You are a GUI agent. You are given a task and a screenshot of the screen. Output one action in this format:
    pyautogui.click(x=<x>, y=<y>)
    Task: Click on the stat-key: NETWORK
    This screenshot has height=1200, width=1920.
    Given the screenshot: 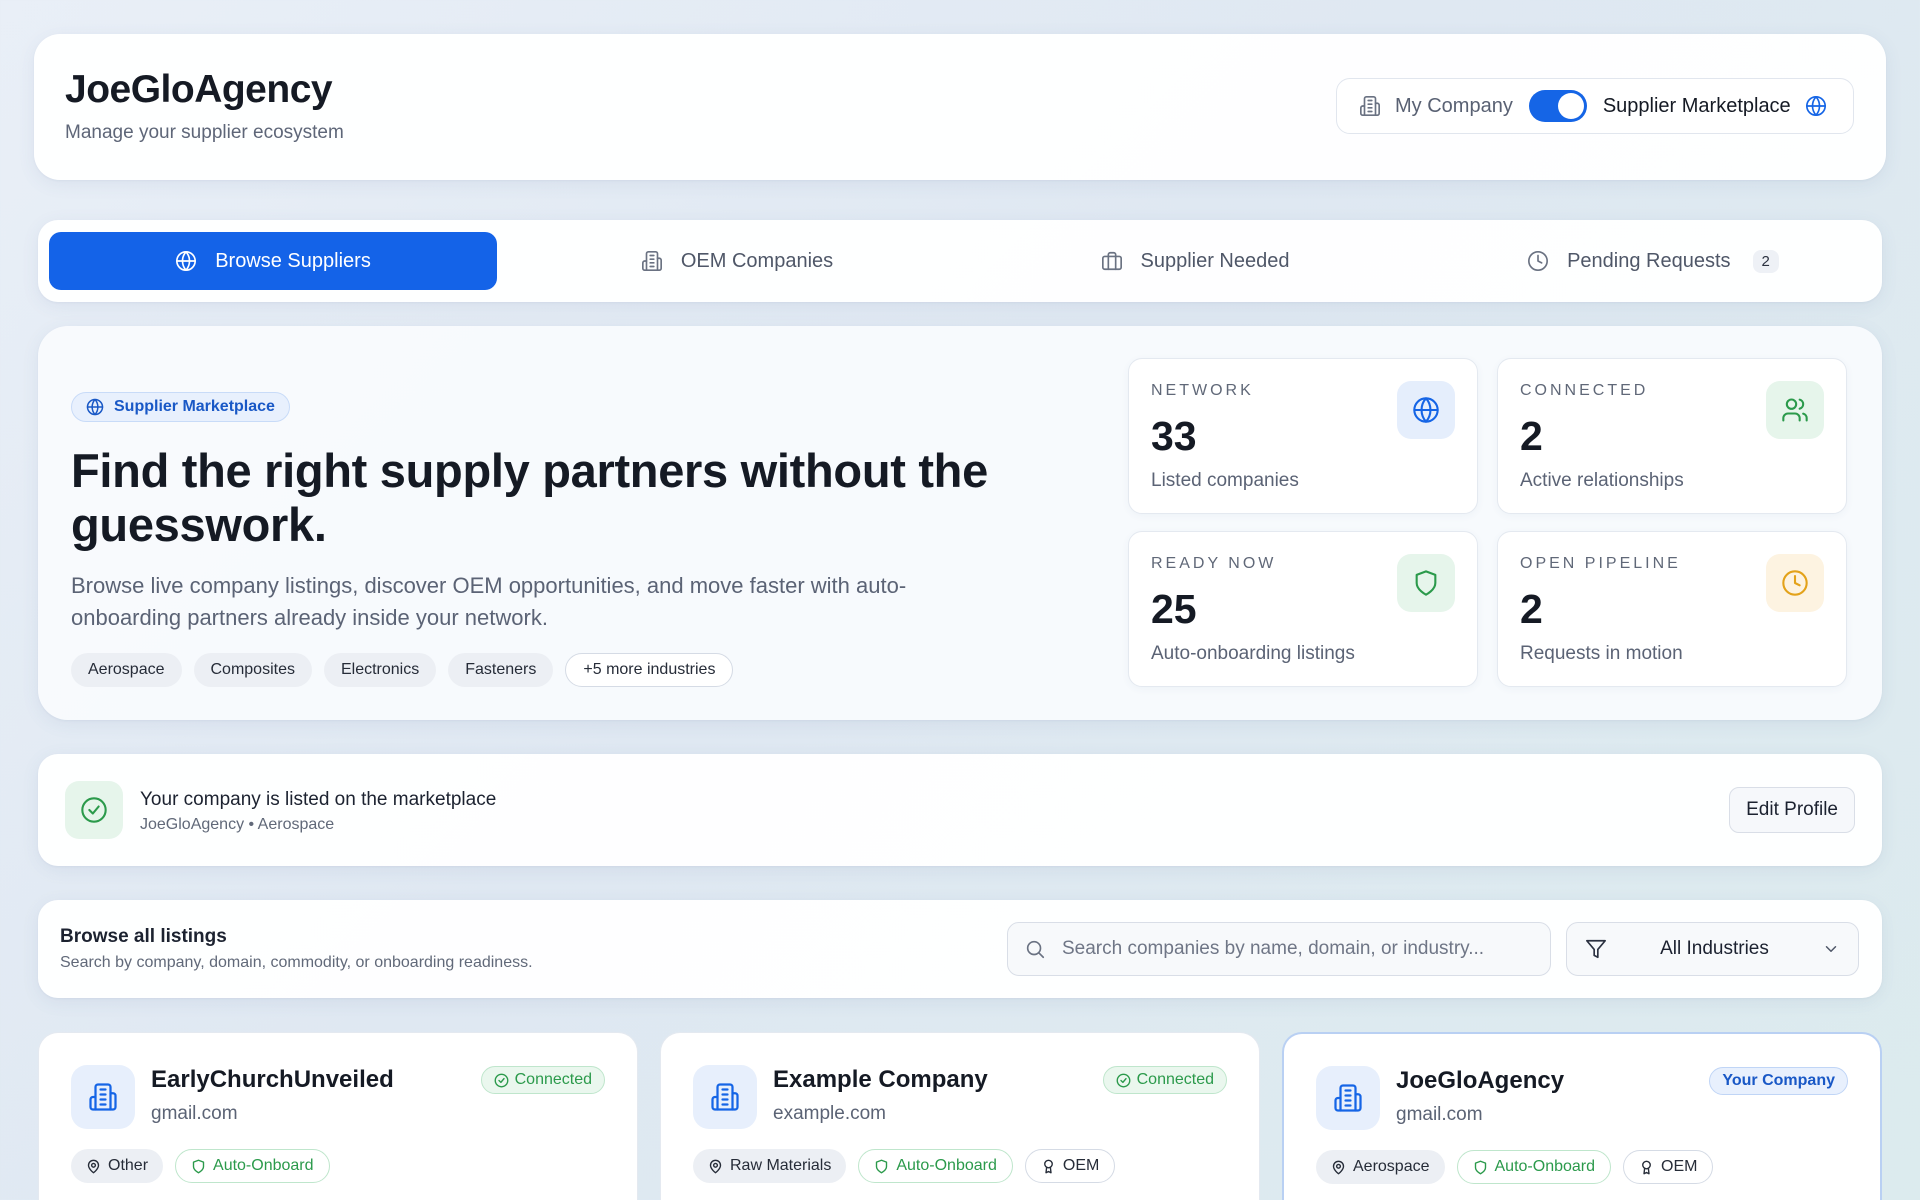 What is the action you would take?
    pyautogui.click(x=1202, y=390)
    